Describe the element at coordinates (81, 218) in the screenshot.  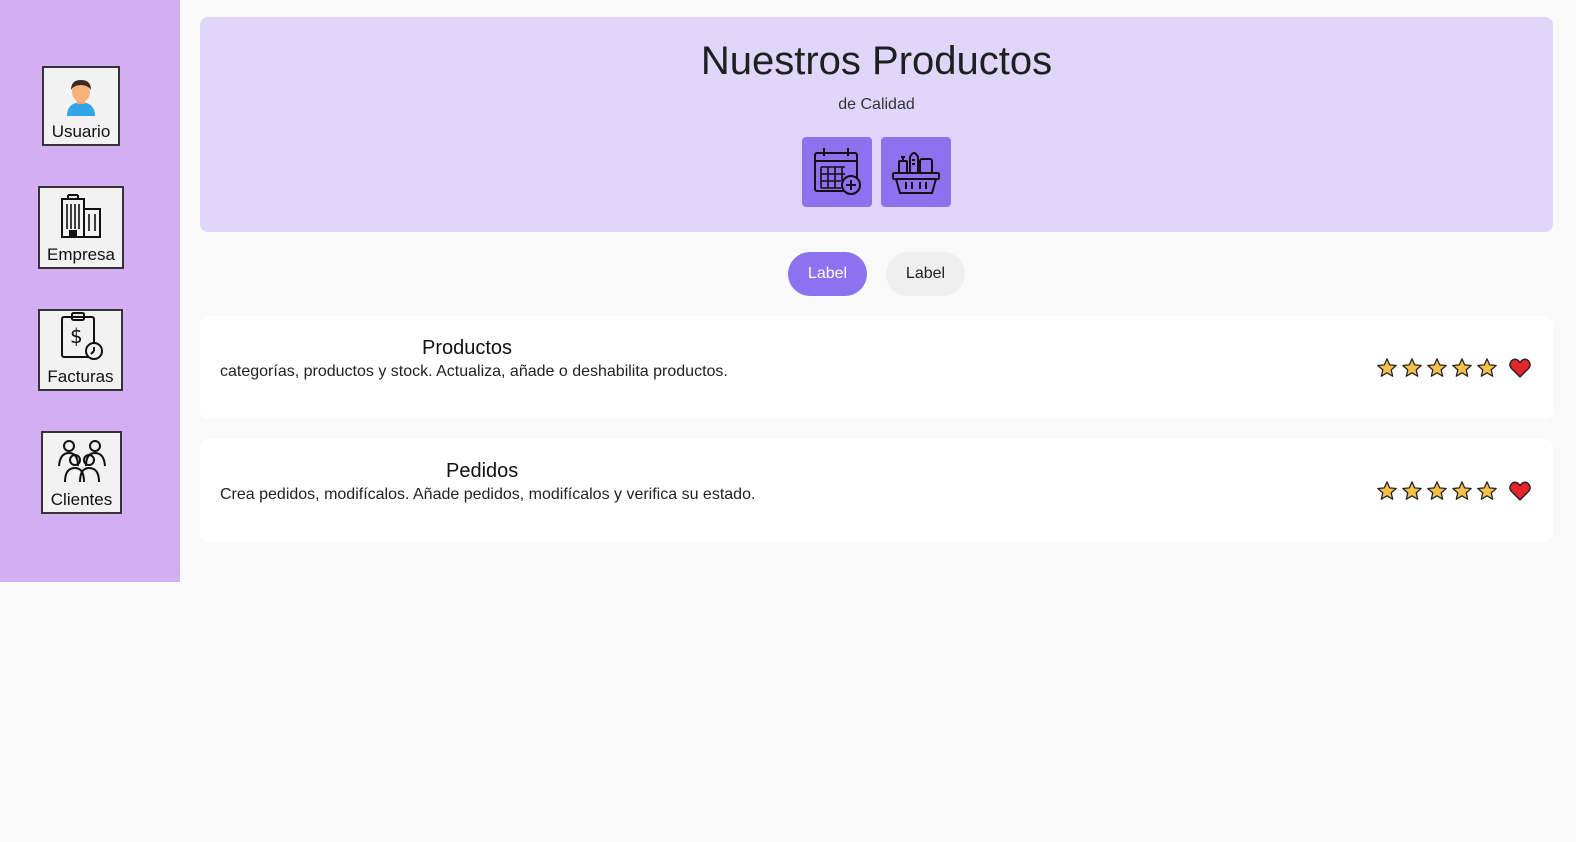
I see `building-icon` at that location.